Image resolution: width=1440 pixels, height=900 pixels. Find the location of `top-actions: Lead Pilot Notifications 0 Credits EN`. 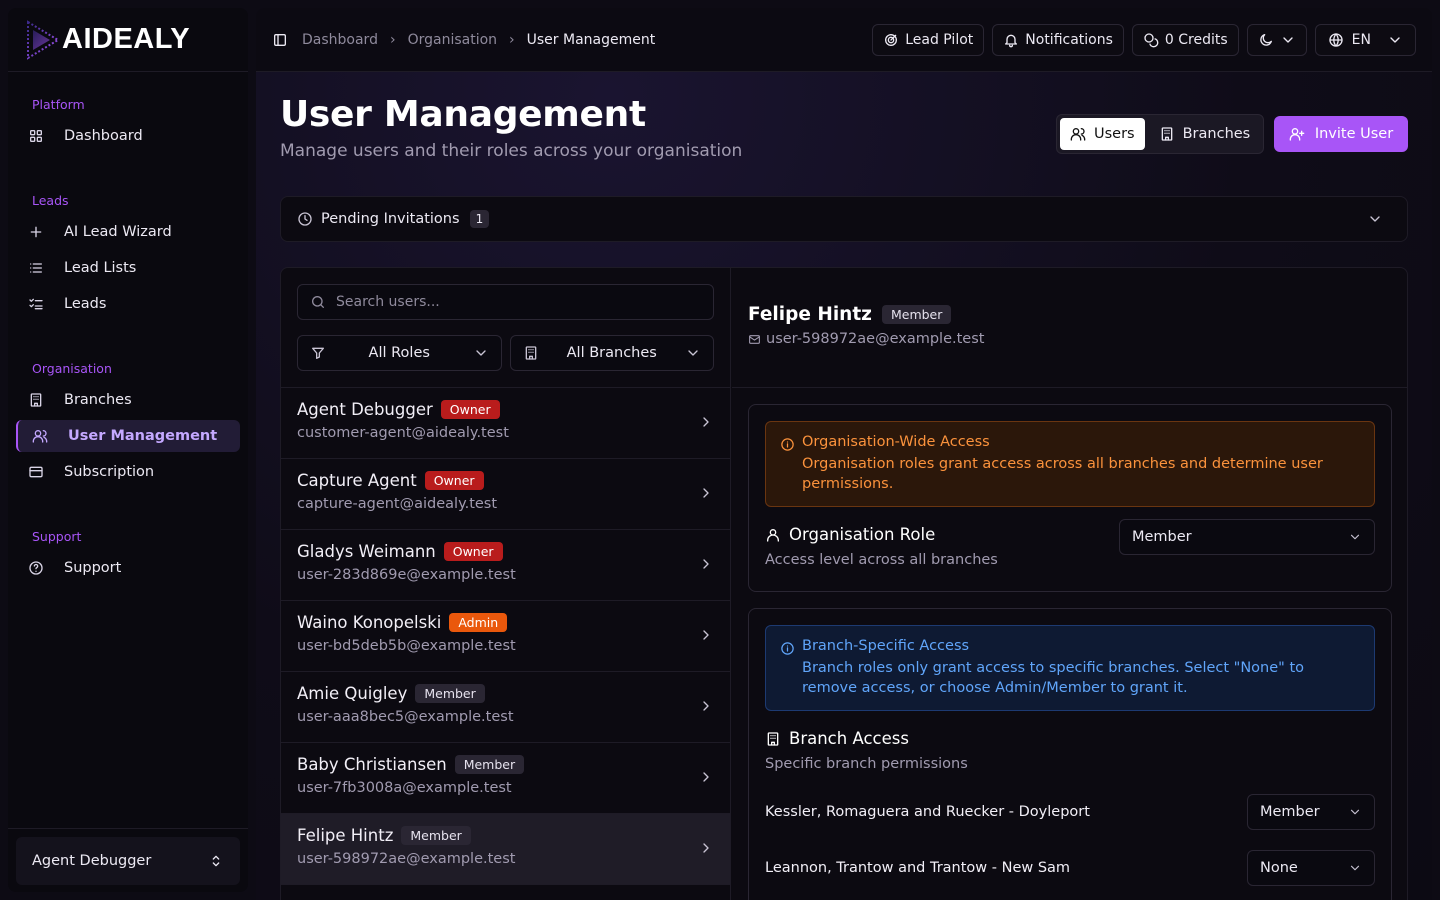

top-actions: Lead Pilot Notifications 0 Credits EN is located at coordinates (1144, 39).